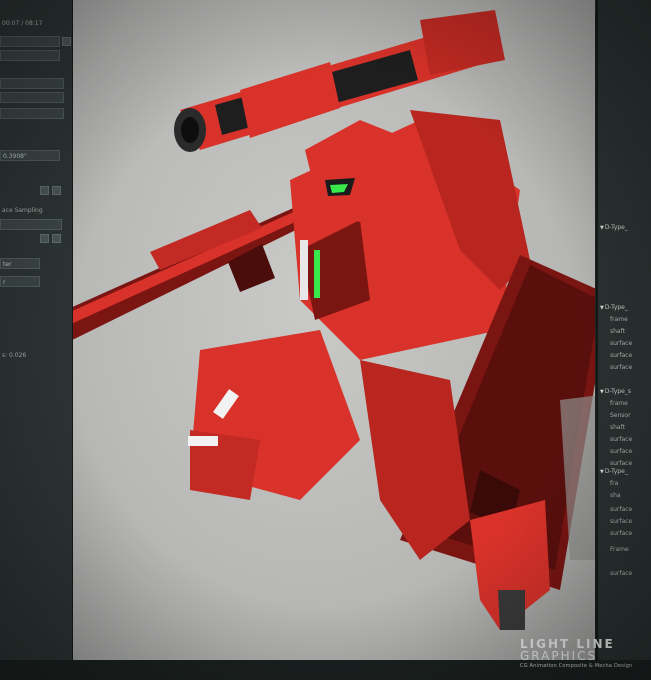 The width and height of the screenshot is (651, 680). What do you see at coordinates (22, 210) in the screenshot?
I see `sampling-label: ace Sampling` at bounding box center [22, 210].